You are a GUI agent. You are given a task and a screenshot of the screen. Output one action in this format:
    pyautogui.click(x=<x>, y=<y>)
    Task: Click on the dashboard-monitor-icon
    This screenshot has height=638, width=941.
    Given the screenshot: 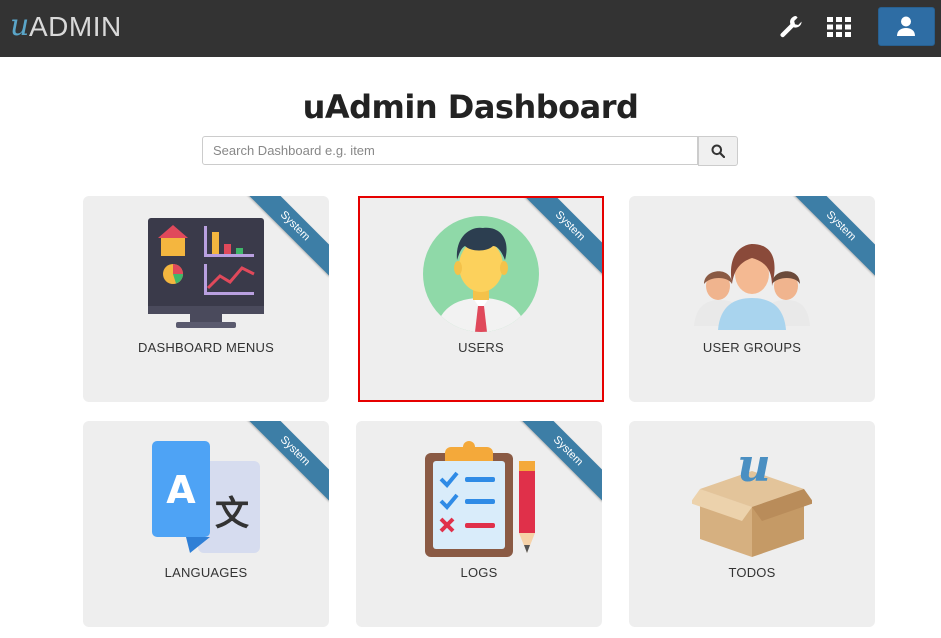 What is the action you would take?
    pyautogui.click(x=206, y=273)
    